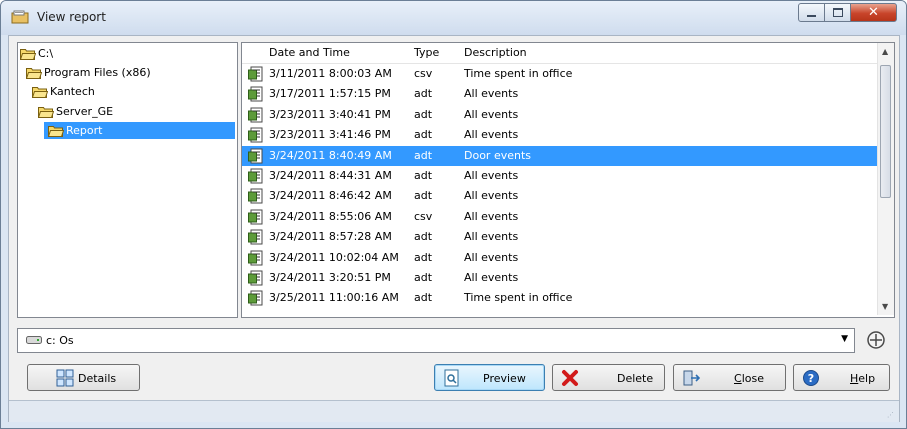 This screenshot has width=907, height=429. I want to click on list-header: Date and Time Type Description, so click(560, 53).